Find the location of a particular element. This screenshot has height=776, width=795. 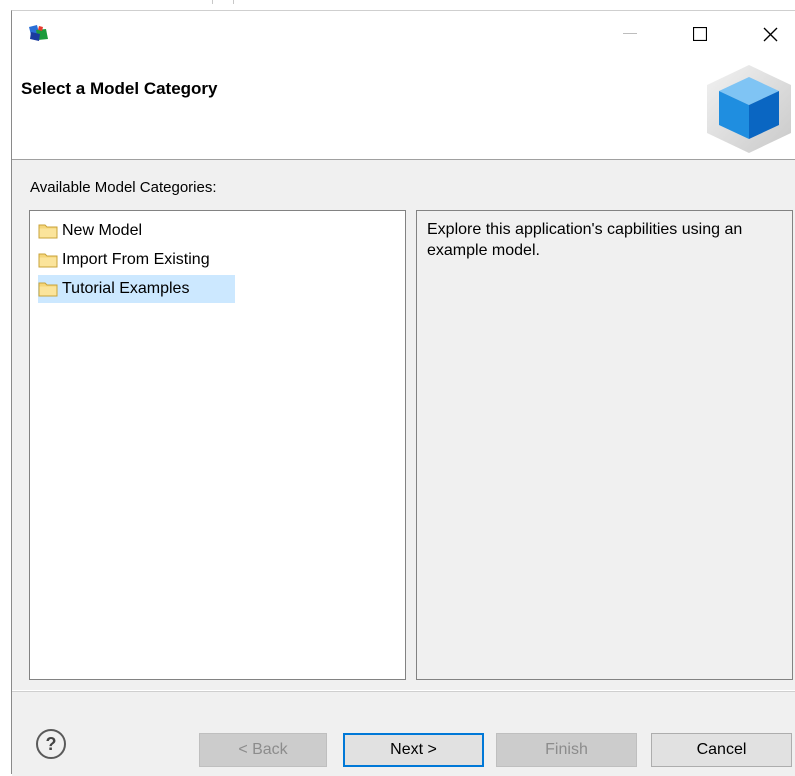

maximize-icon is located at coordinates (700, 34).